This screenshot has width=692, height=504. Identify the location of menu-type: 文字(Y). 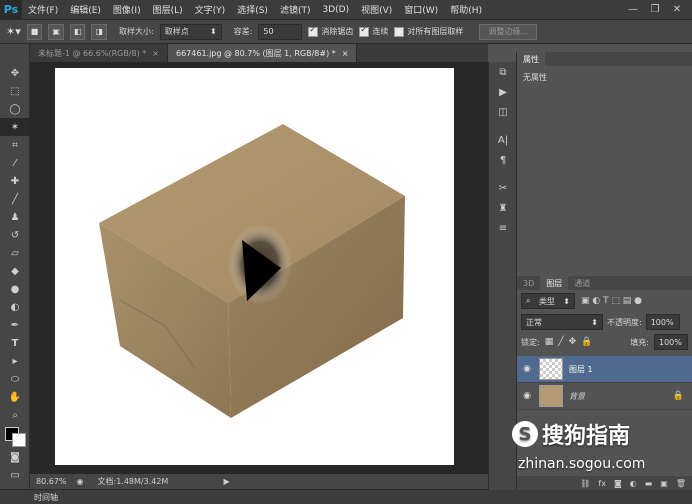
(210, 9).